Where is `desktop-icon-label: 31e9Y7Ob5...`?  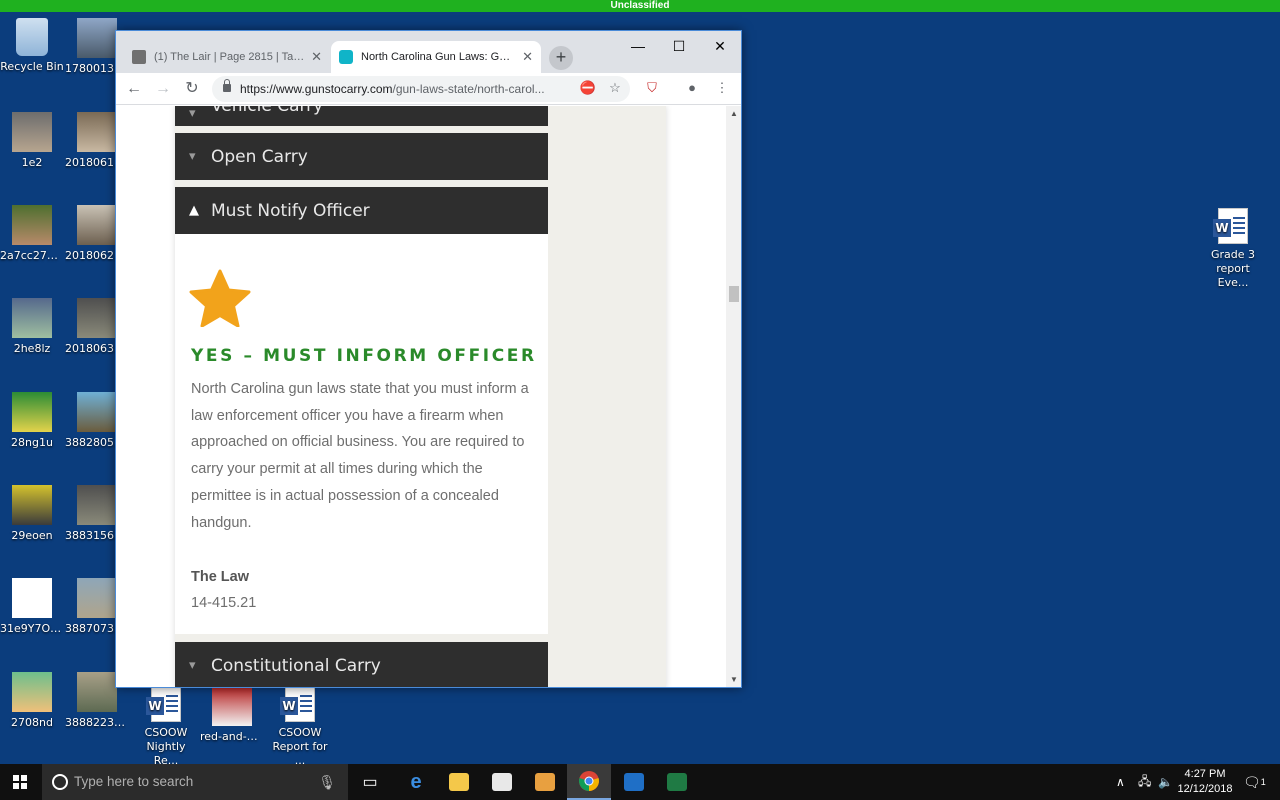
desktop-icon-label: 31e9Y7Ob5... is located at coordinates (32, 628).